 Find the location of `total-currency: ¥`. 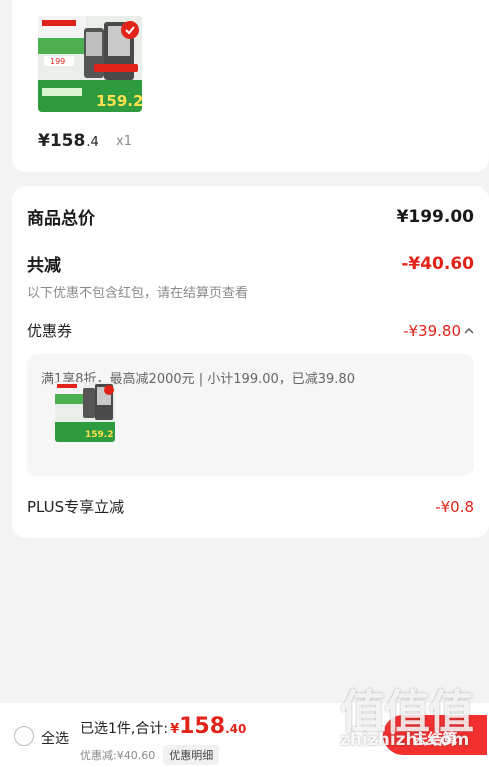

total-currency: ¥ is located at coordinates (175, 729).